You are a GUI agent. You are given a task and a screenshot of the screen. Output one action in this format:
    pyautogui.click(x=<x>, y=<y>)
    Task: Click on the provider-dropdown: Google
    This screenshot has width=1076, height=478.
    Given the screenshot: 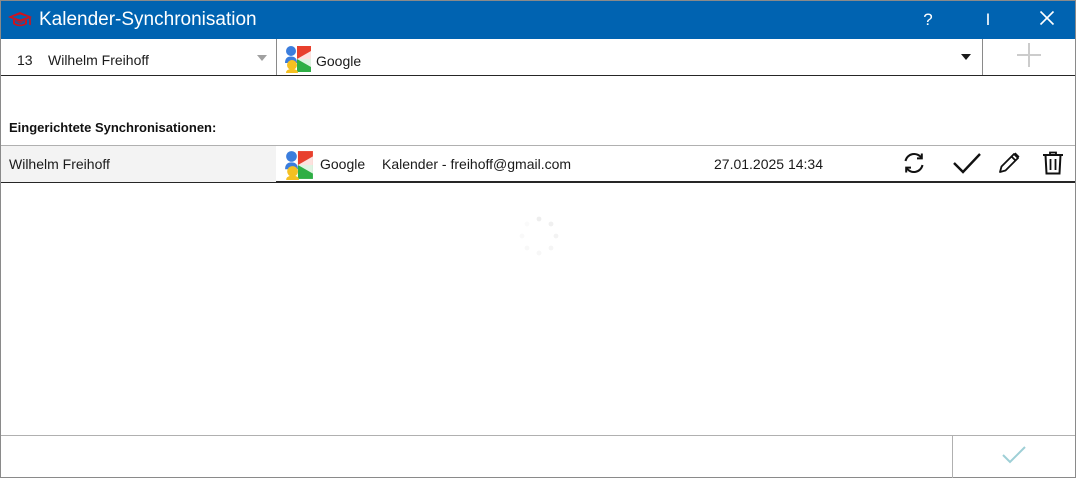 What is the action you would take?
    pyautogui.click(x=630, y=57)
    